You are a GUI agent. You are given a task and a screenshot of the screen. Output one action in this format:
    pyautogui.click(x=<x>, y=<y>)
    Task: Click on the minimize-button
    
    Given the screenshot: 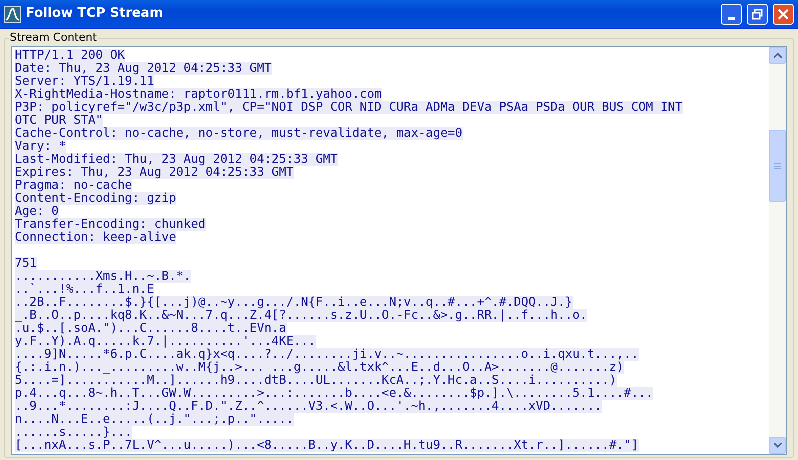 What is the action you would take?
    pyautogui.click(x=731, y=14)
    